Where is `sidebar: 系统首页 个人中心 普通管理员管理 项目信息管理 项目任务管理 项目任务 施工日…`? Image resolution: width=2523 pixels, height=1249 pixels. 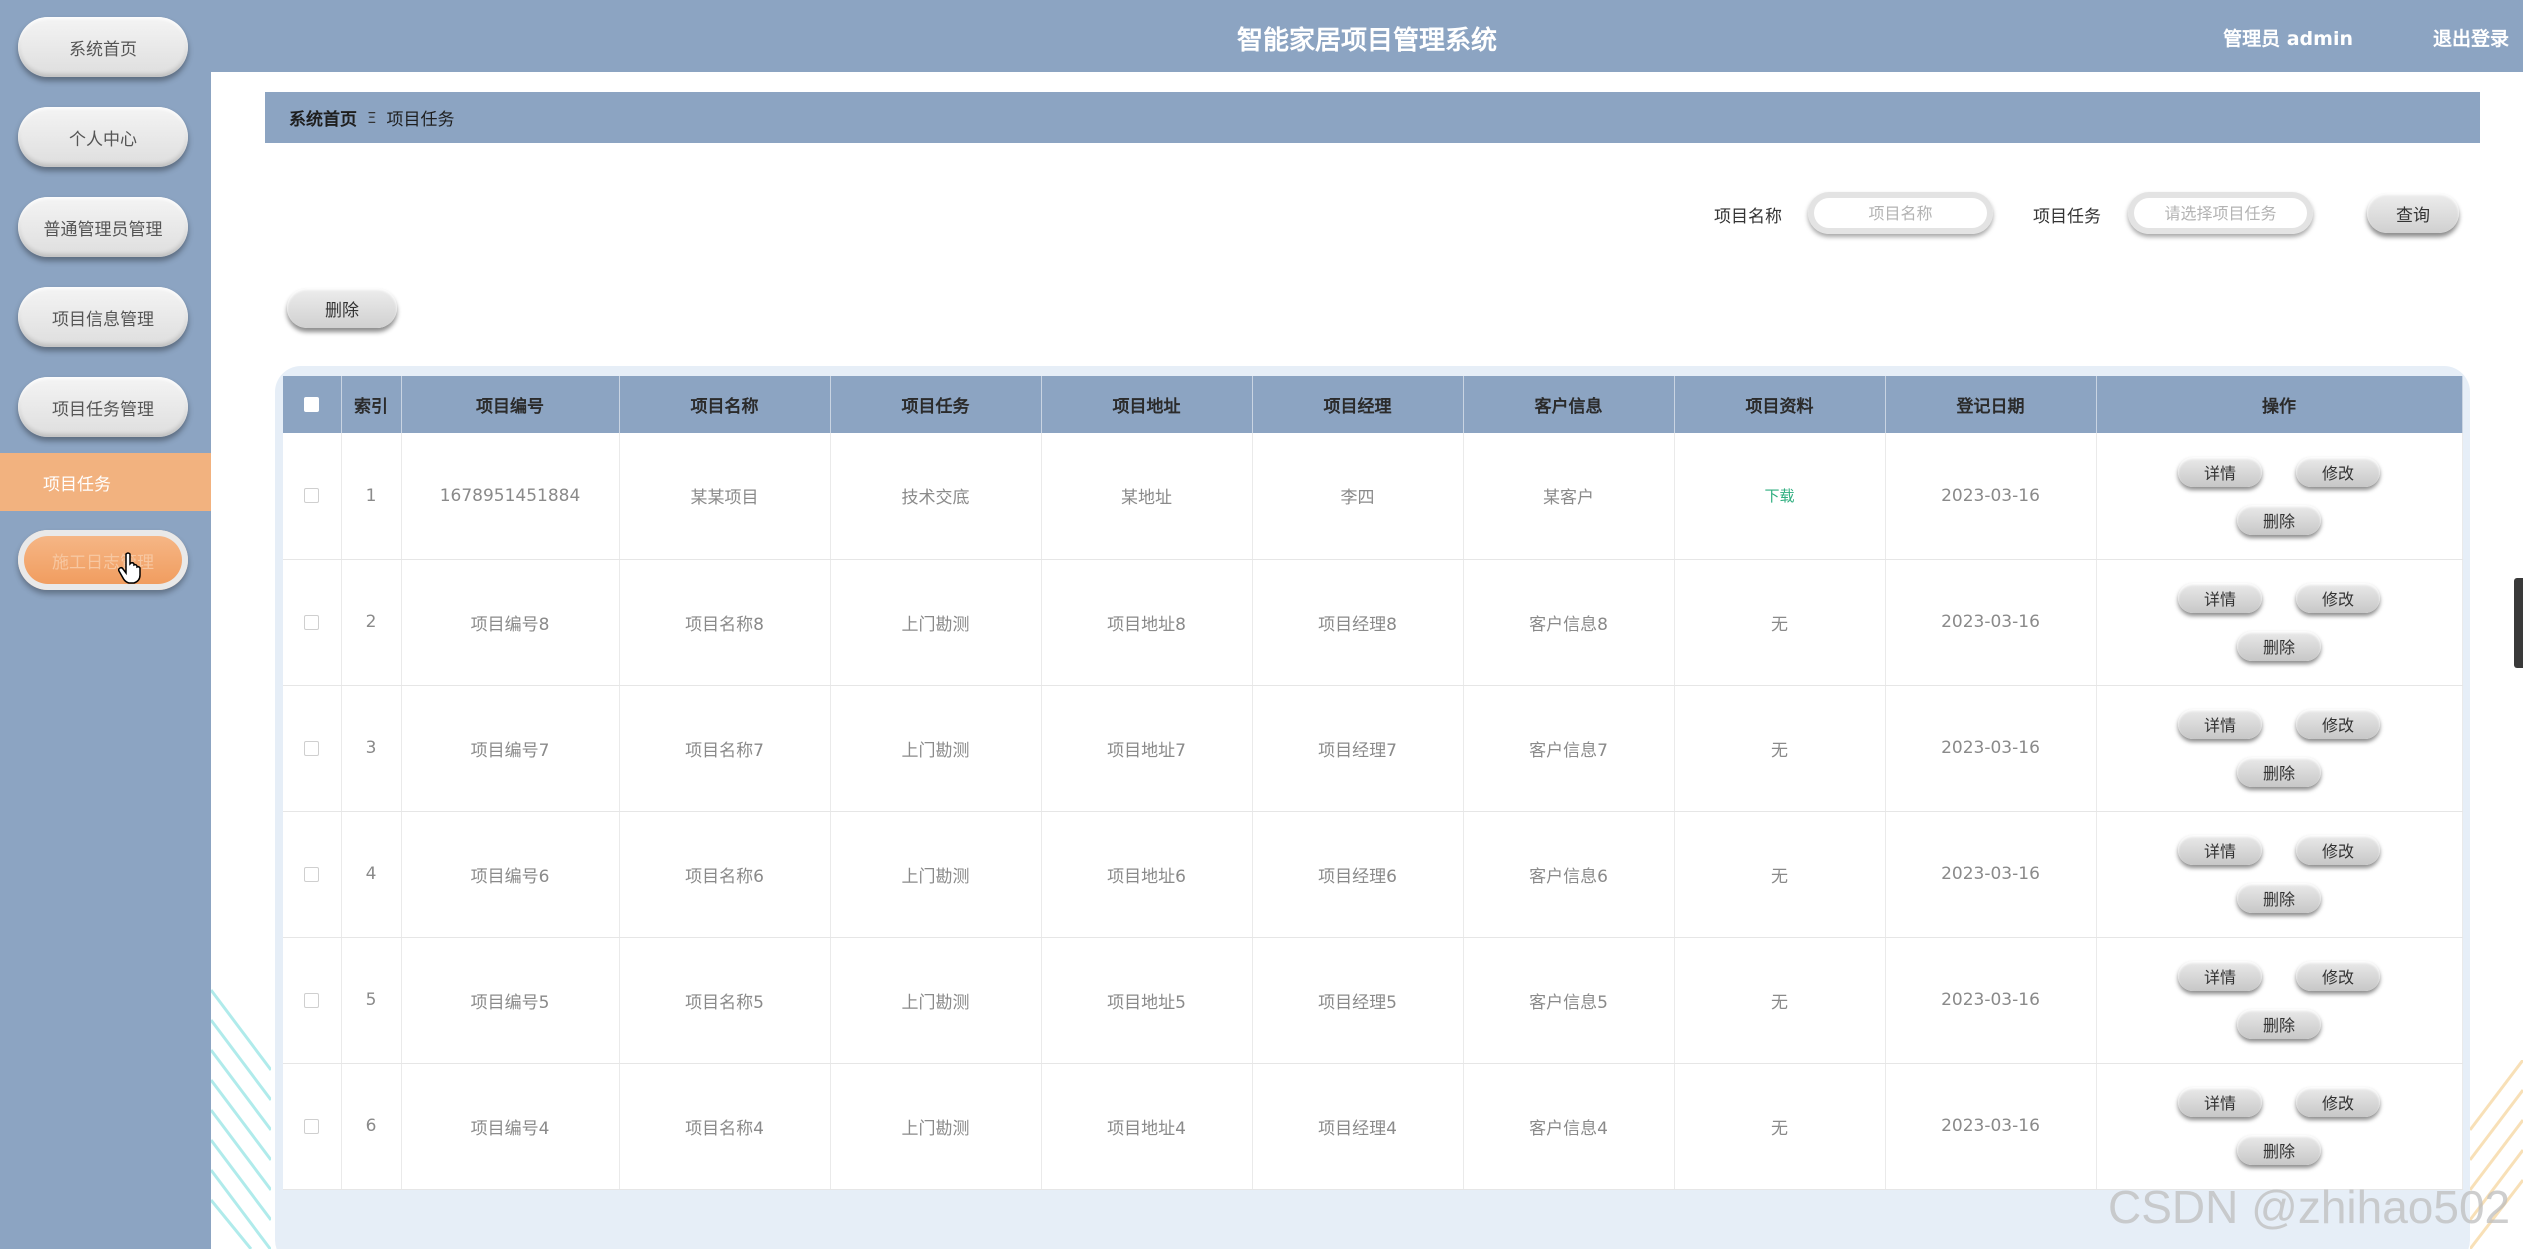
sidebar: 系统首页 个人中心 普通管理员管理 项目信息管理 项目任务管理 项目任务 施工日… is located at coordinates (105, 624).